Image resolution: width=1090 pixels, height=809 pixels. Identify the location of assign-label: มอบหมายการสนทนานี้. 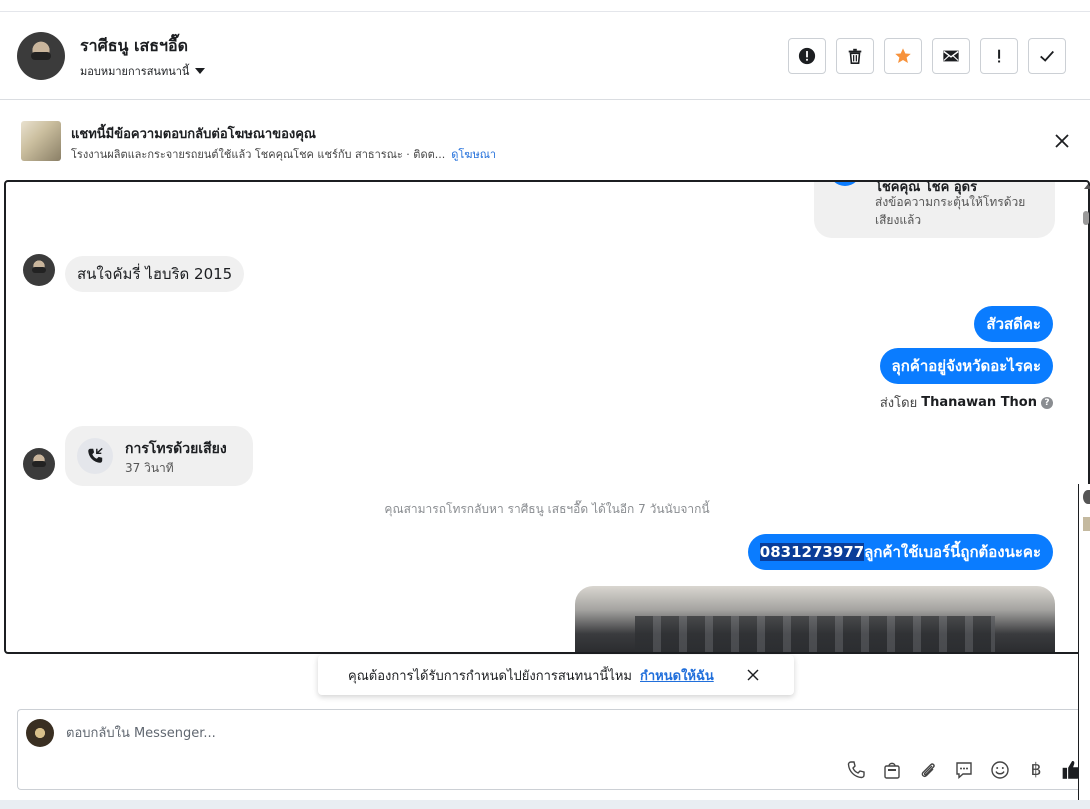
(135, 71).